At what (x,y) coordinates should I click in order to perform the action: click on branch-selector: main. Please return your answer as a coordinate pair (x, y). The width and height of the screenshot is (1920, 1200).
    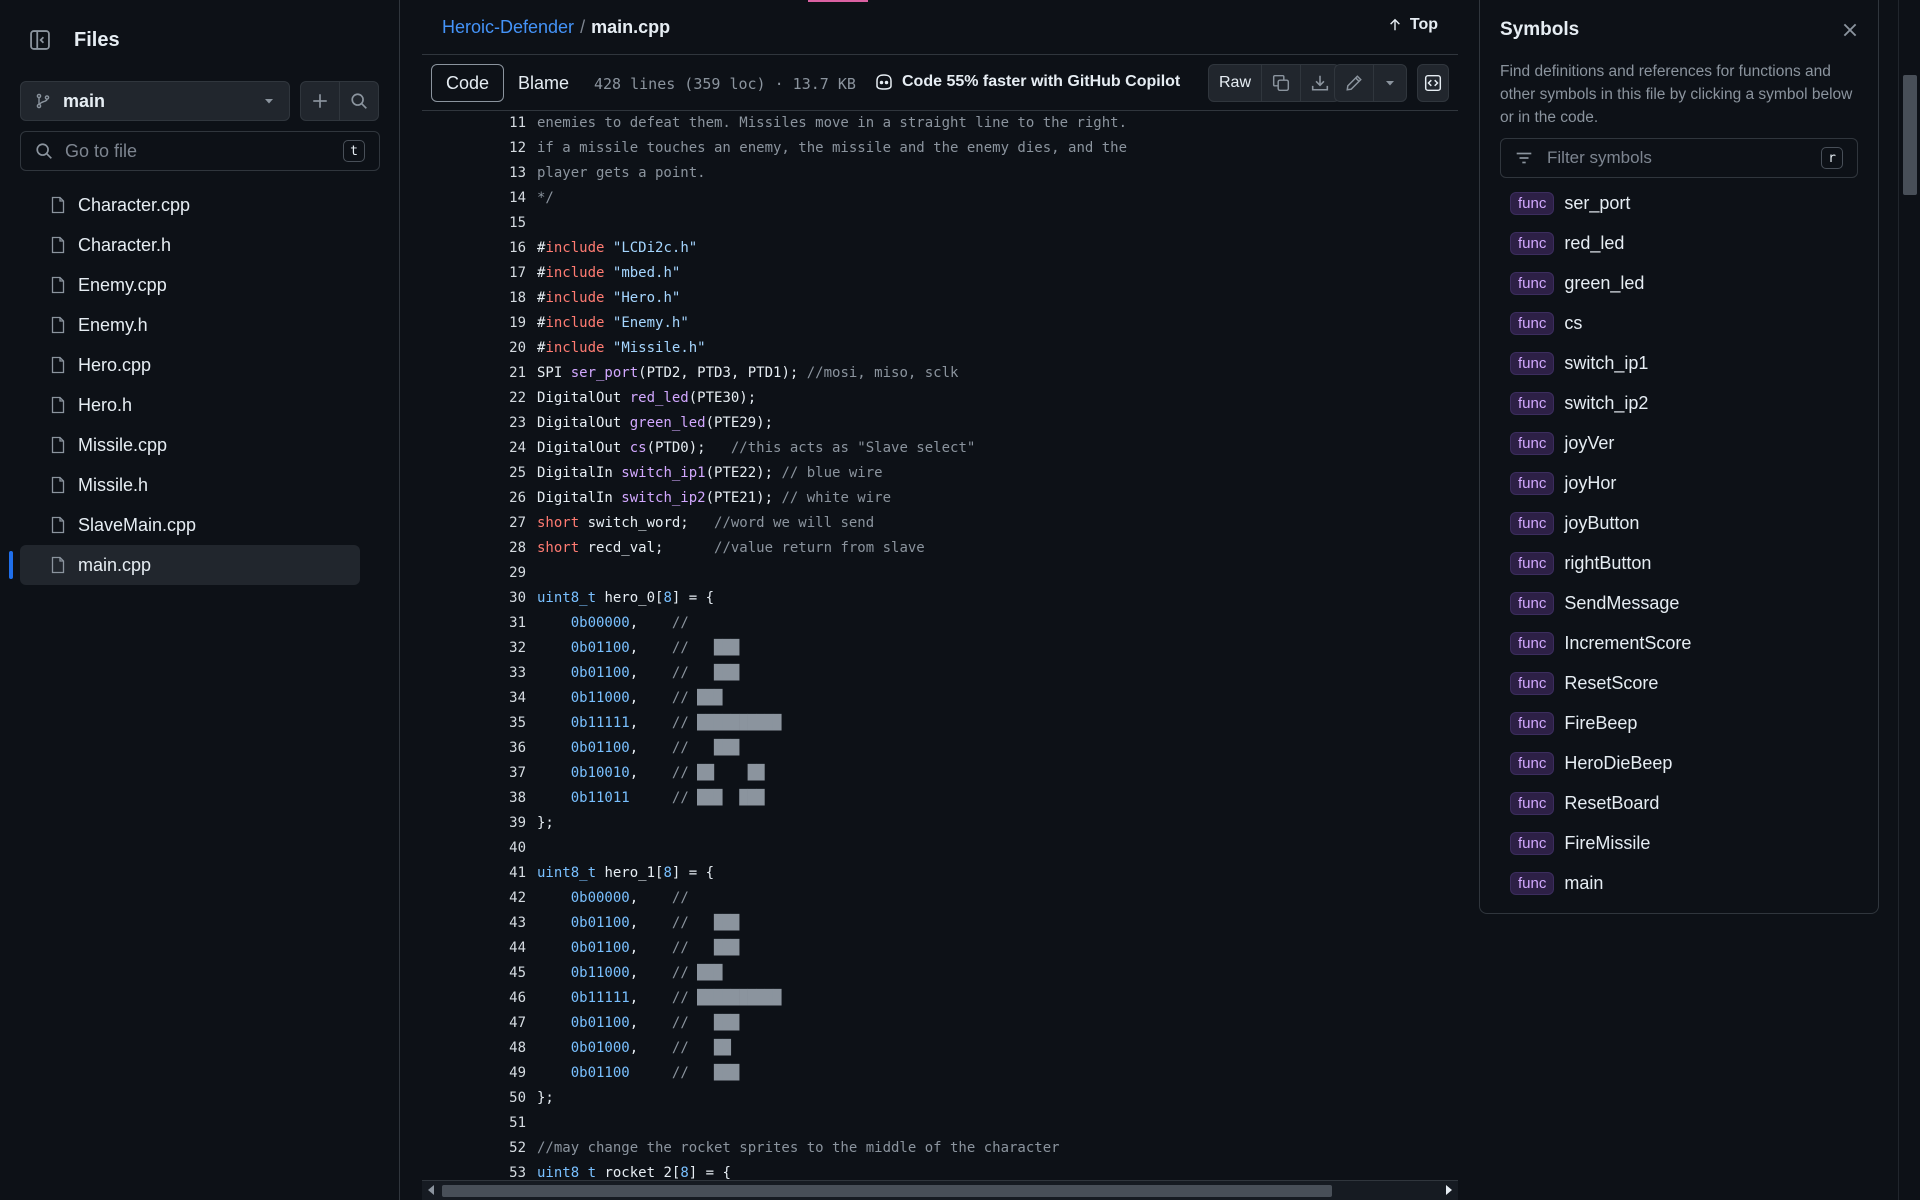
    Looking at the image, I should click on (155, 101).